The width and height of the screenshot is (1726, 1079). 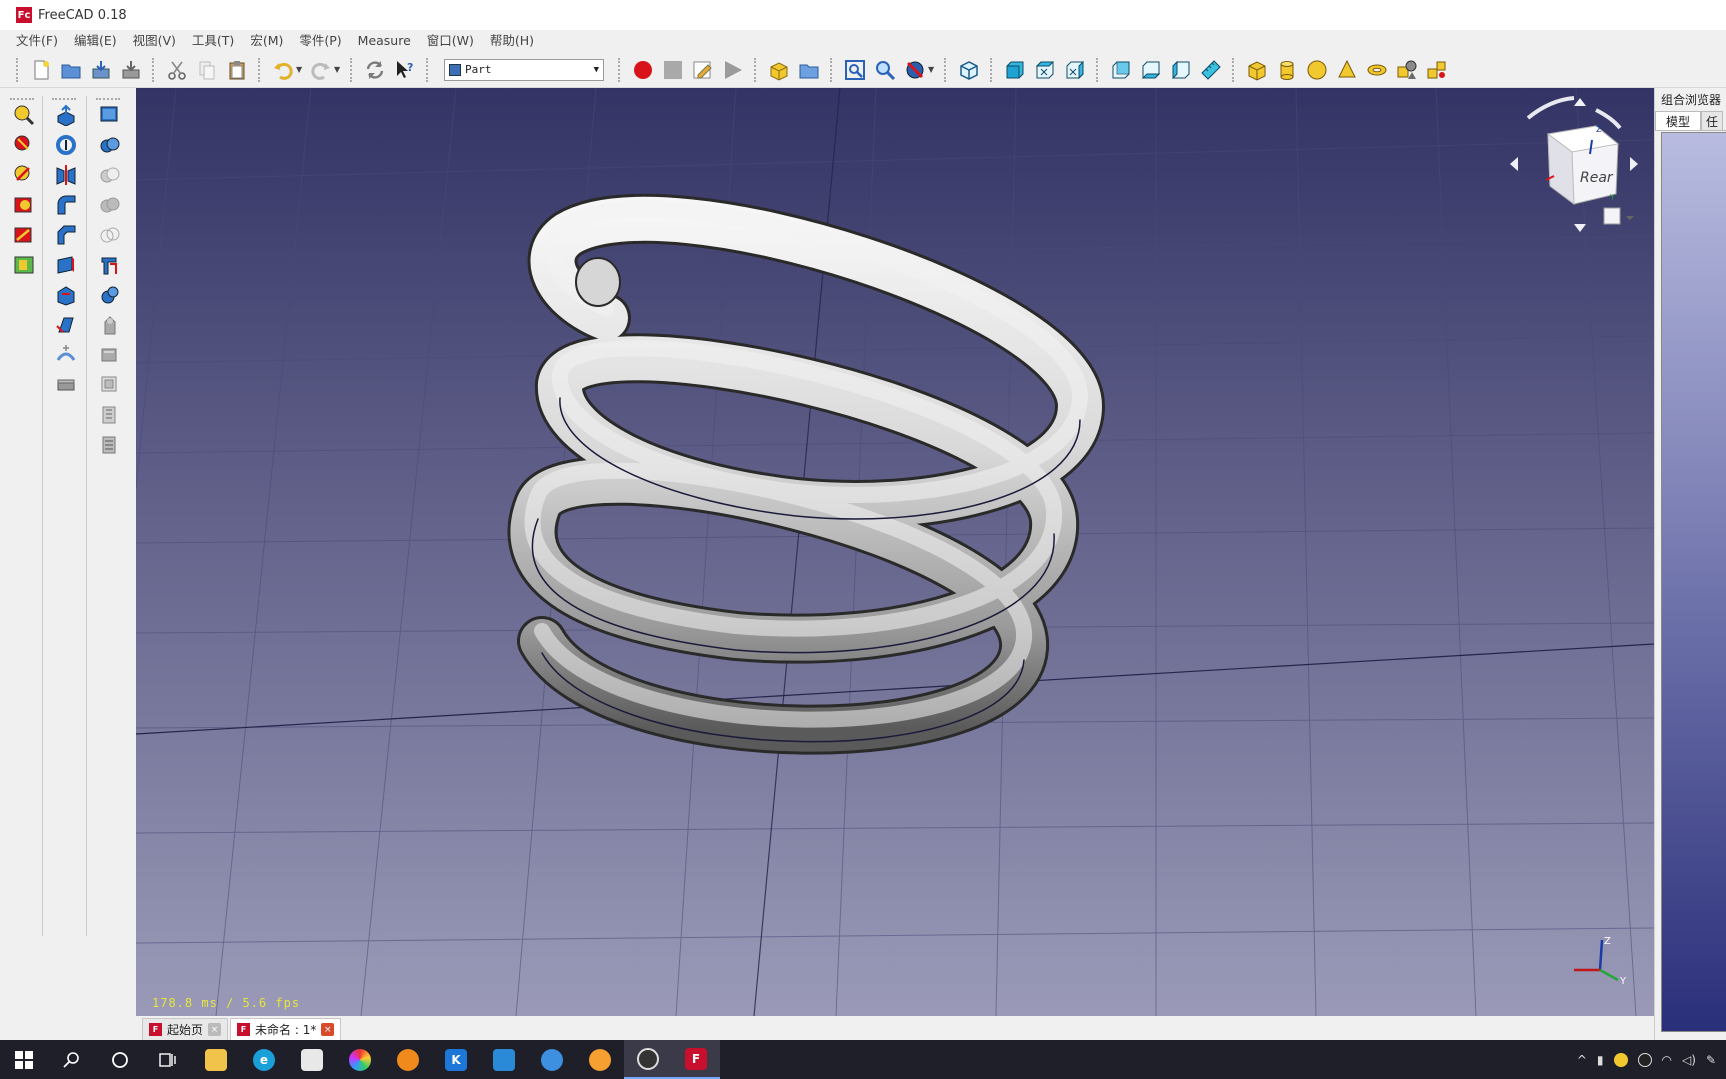 I want to click on cortana-button, so click(x=120, y=1059).